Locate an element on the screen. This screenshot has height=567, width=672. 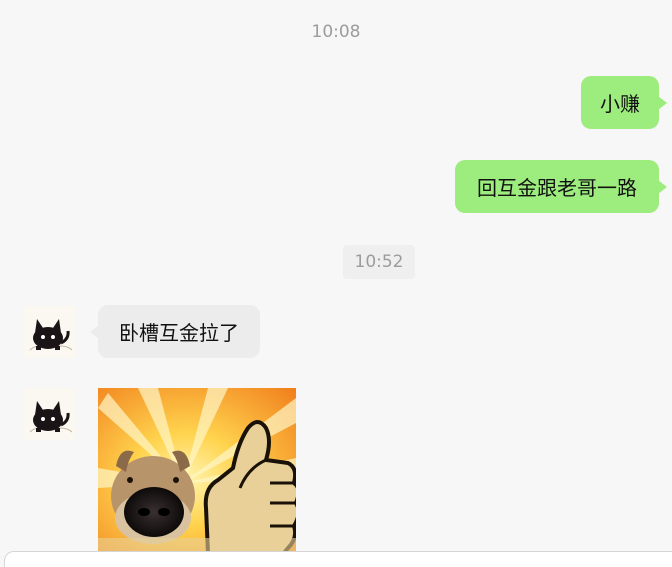
message-bubble-sent: 回互金跟老哥一路 is located at coordinates (561, 186).